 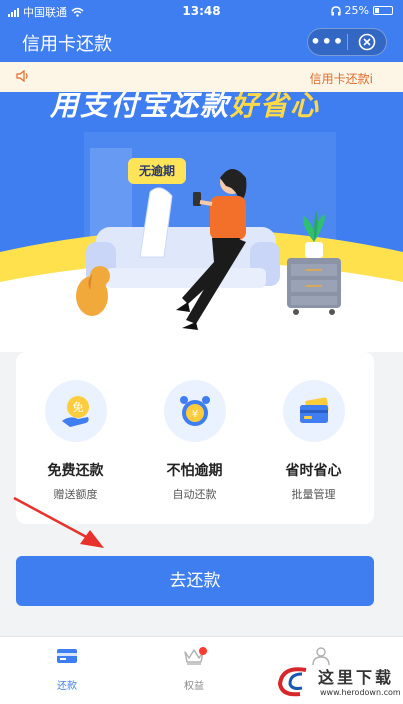 What do you see at coordinates (67, 667) in the screenshot?
I see `tab-repay: 还款` at bounding box center [67, 667].